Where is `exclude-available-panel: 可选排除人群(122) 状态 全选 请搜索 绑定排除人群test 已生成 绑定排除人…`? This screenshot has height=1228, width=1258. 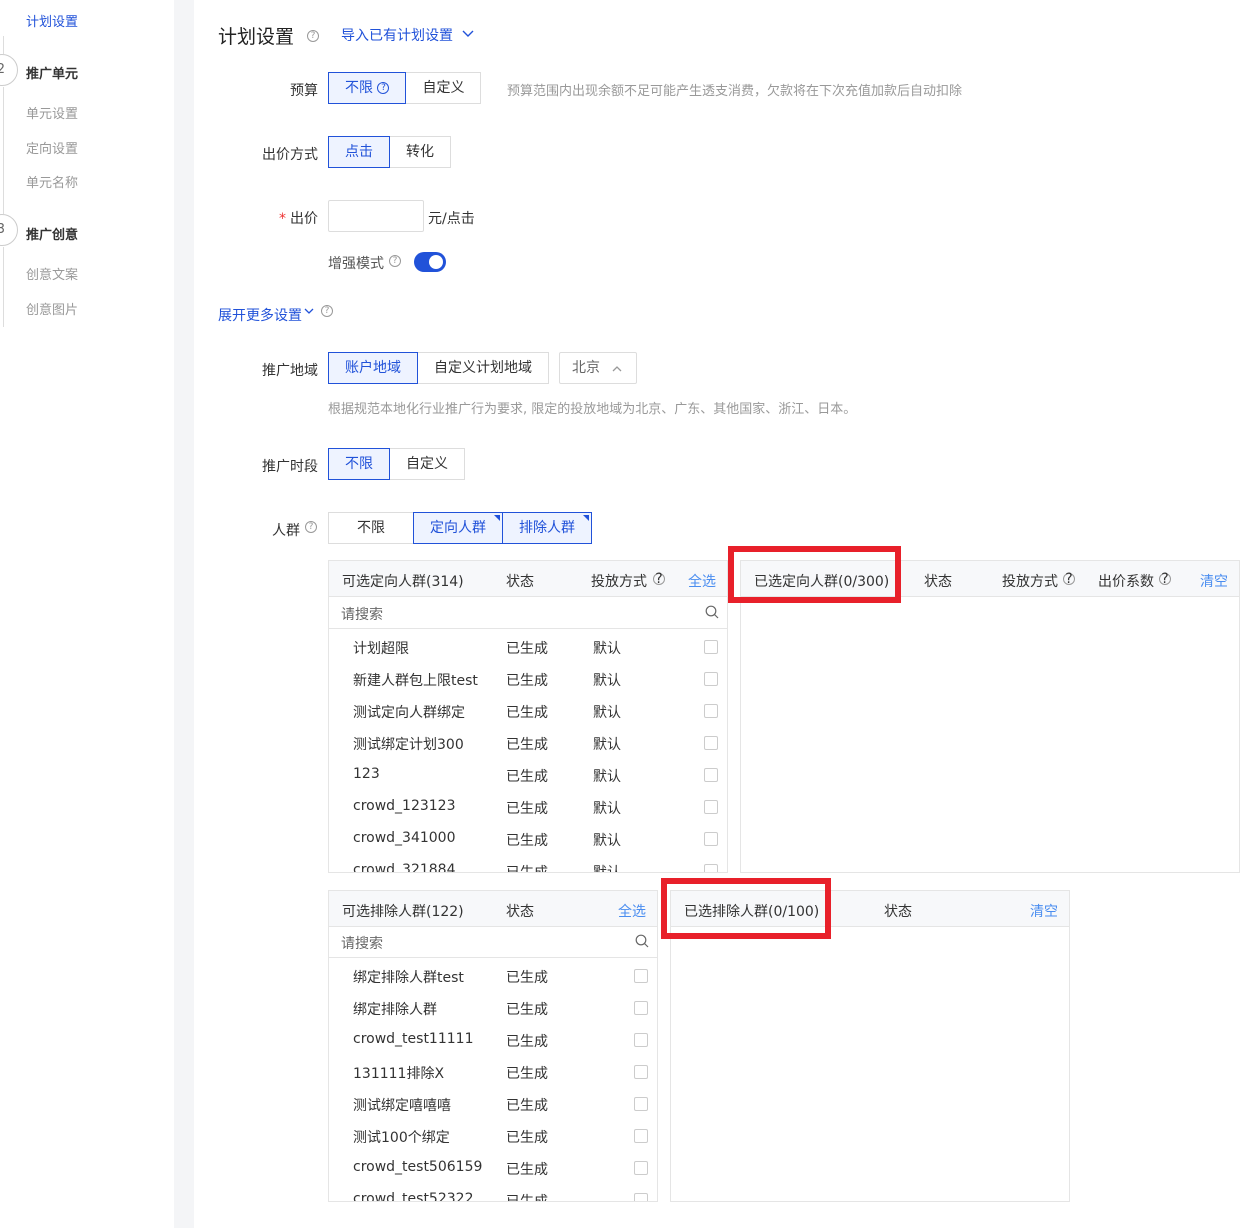
exclude-available-panel: 可选排除人群(122) 状态 全选 请搜索 绑定排除人群test 已生成 绑定排除人… is located at coordinates (493, 1046).